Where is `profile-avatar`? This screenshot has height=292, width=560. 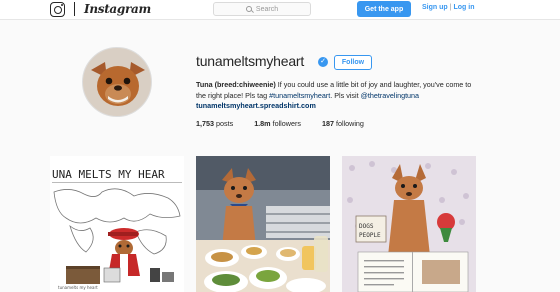 profile-avatar is located at coordinates (117, 82).